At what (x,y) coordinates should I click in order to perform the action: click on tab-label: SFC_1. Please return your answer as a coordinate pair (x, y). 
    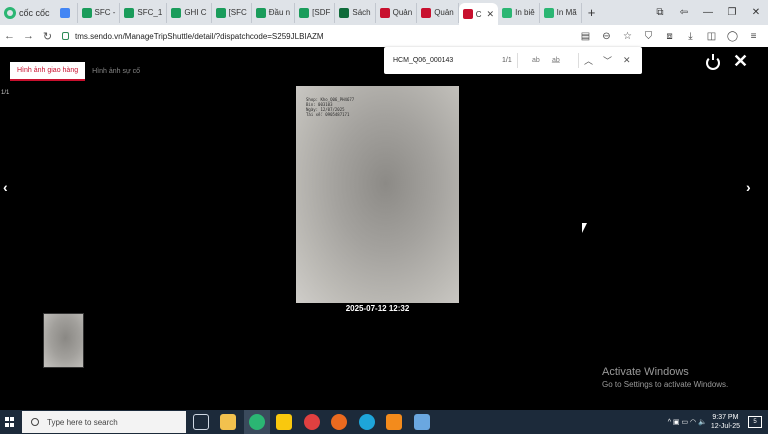
    Looking at the image, I should click on (150, 12).